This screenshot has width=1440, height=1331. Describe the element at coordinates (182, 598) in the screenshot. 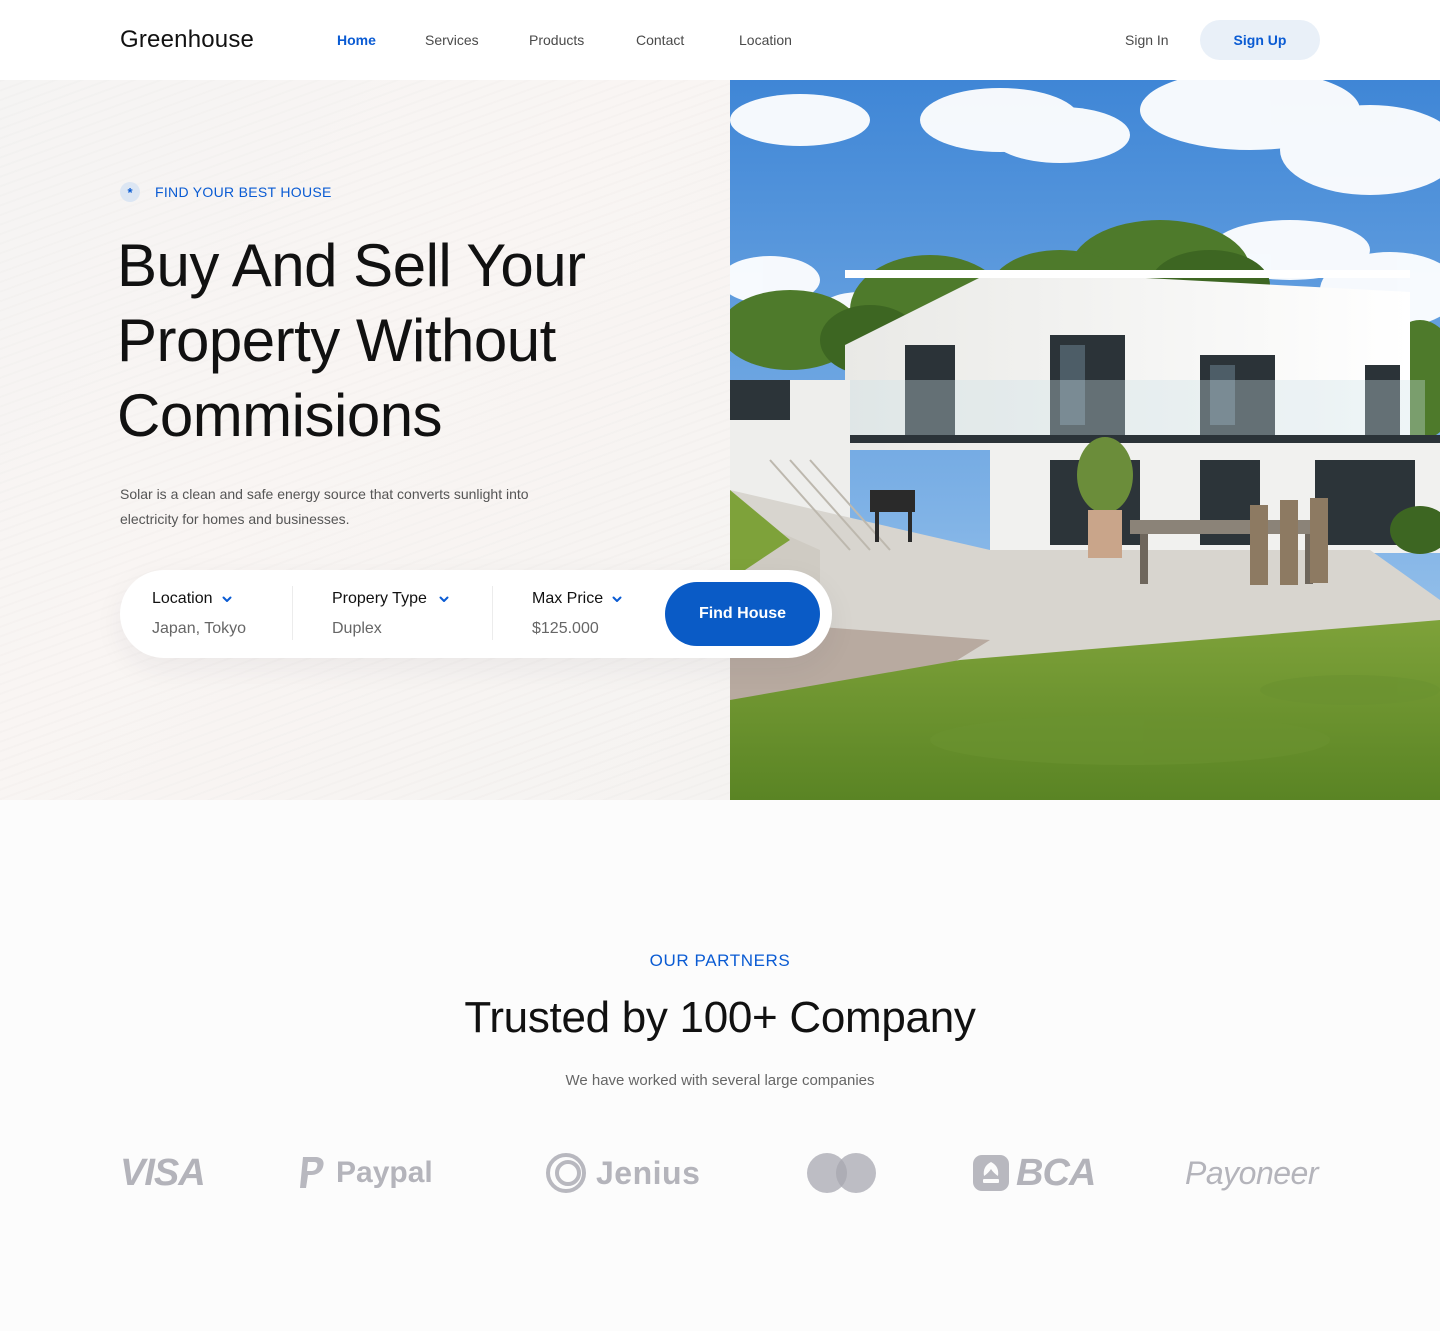

I see `location-label: Location` at that location.